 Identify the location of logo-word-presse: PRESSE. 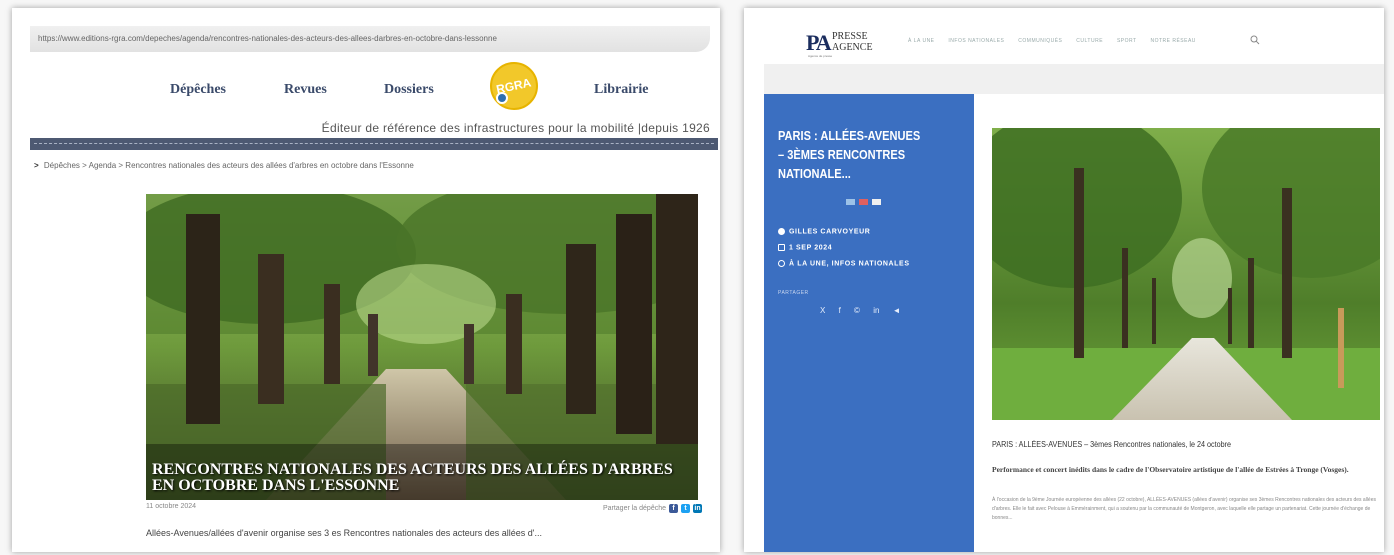
(850, 36).